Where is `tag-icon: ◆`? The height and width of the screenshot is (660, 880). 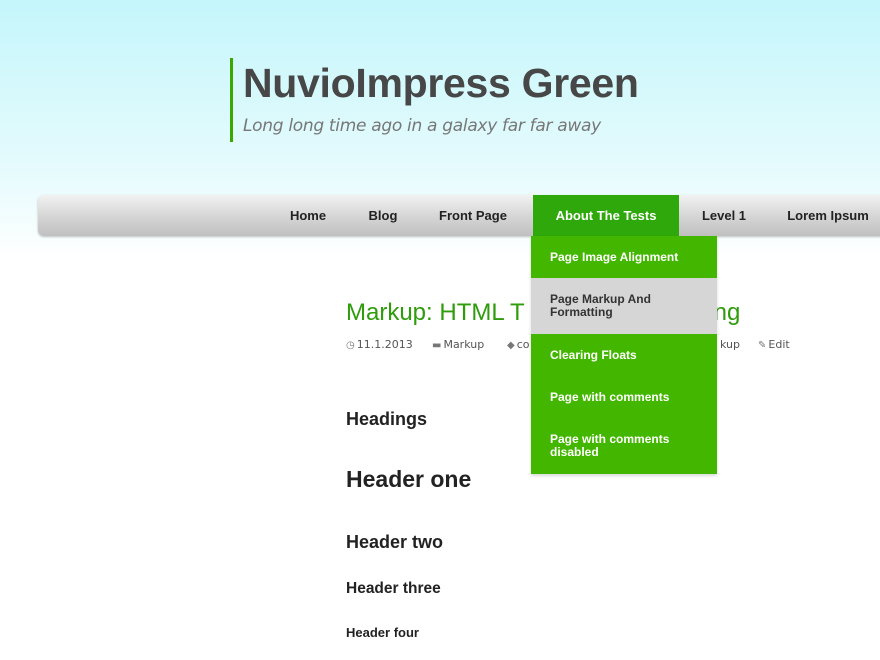 tag-icon: ◆ is located at coordinates (511, 345).